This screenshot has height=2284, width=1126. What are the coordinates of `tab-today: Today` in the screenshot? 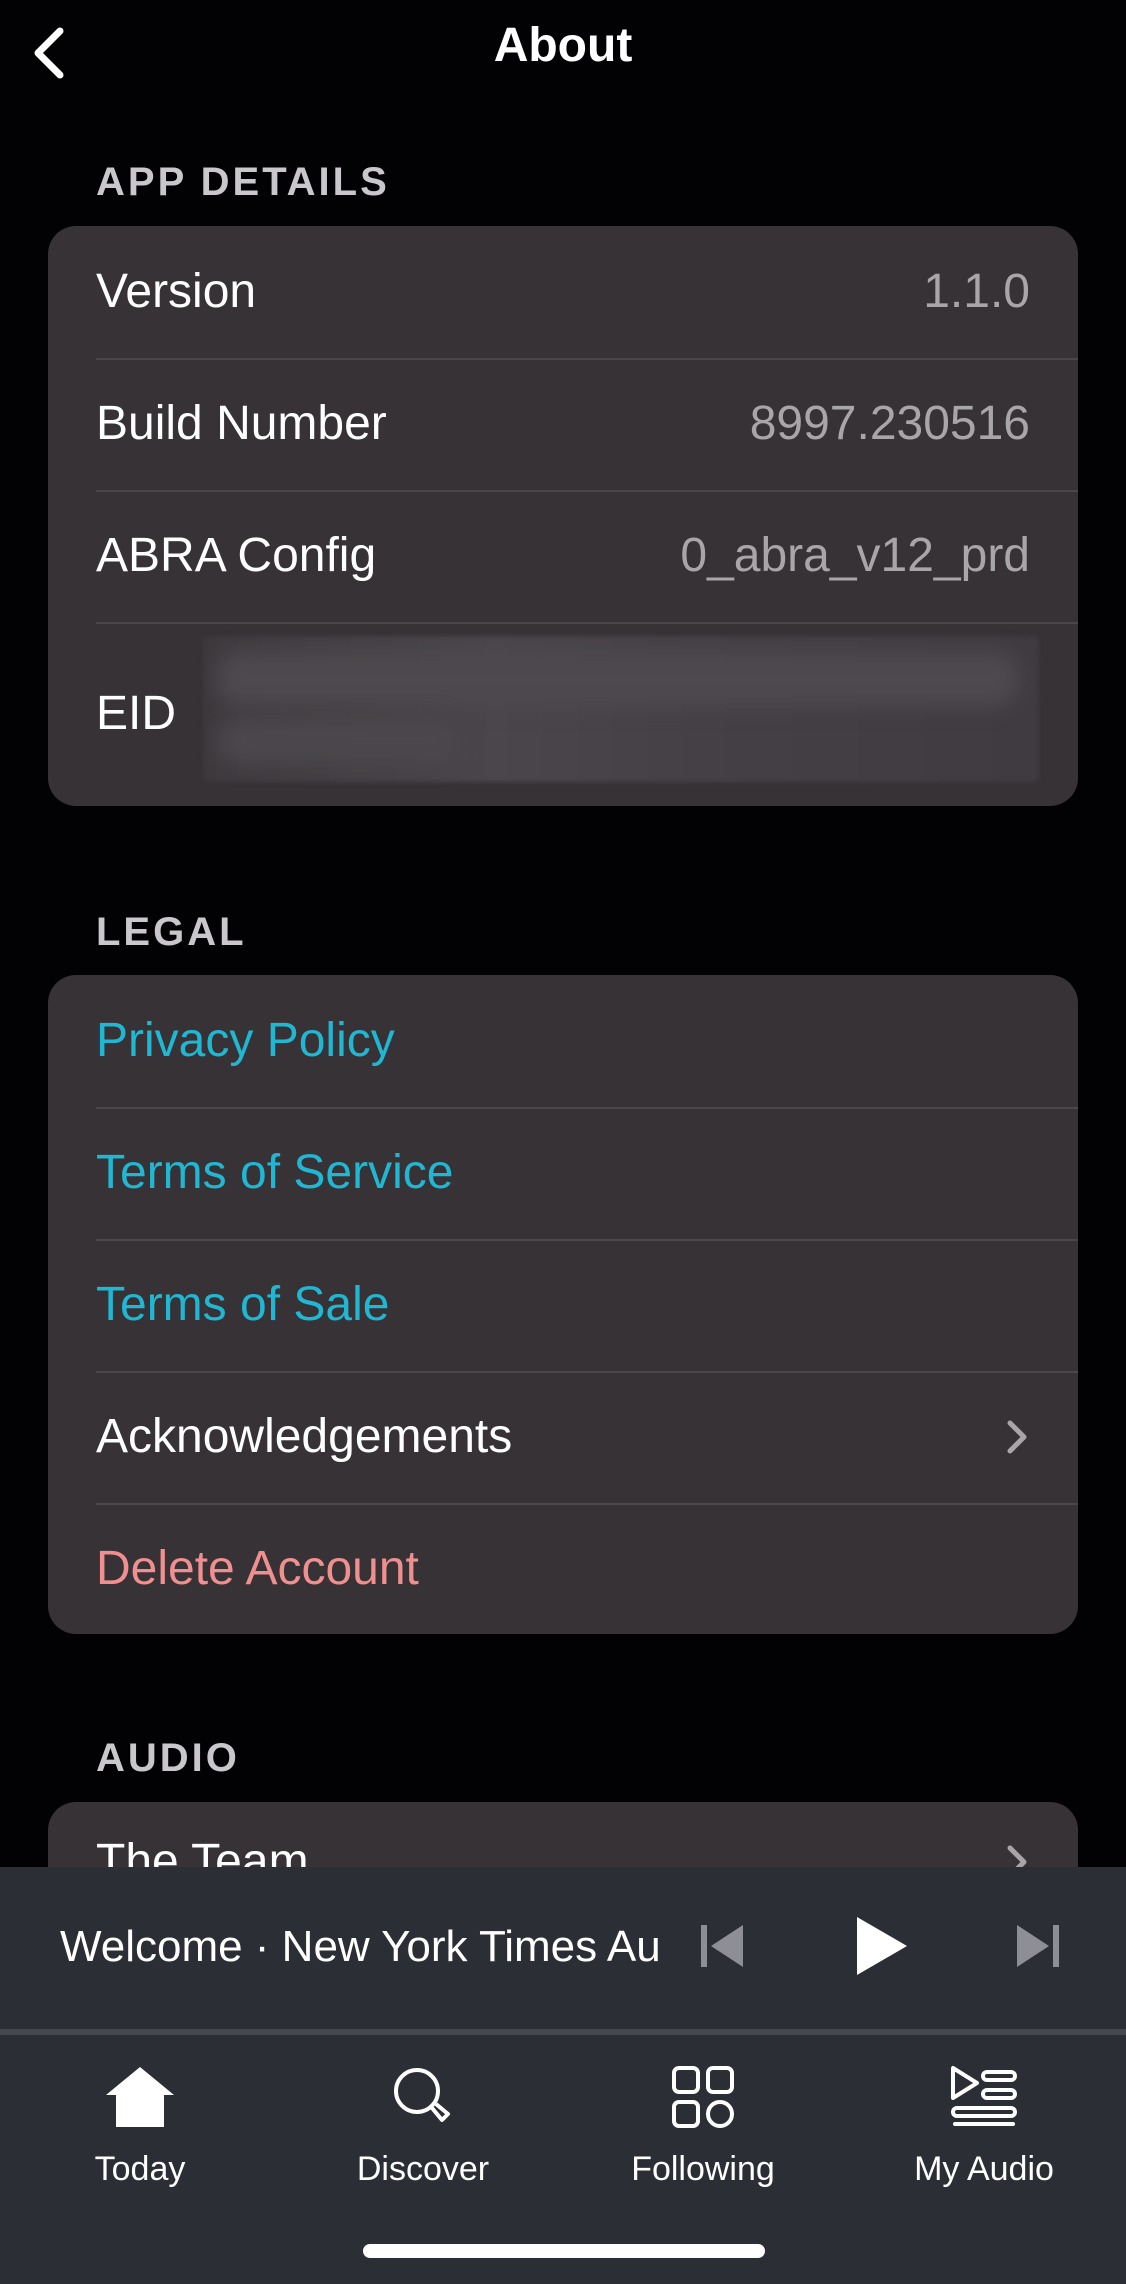 It's located at (140, 2137).